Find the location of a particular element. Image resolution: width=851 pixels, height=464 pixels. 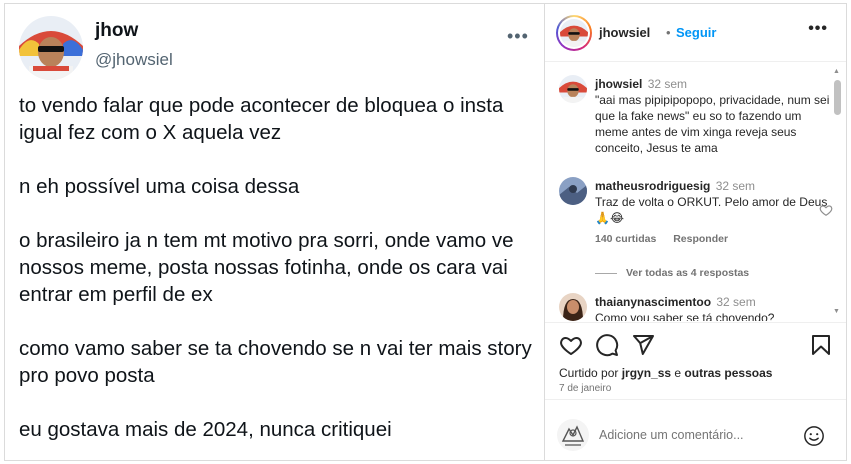

liked-others: outras pessoas is located at coordinates (728, 373).